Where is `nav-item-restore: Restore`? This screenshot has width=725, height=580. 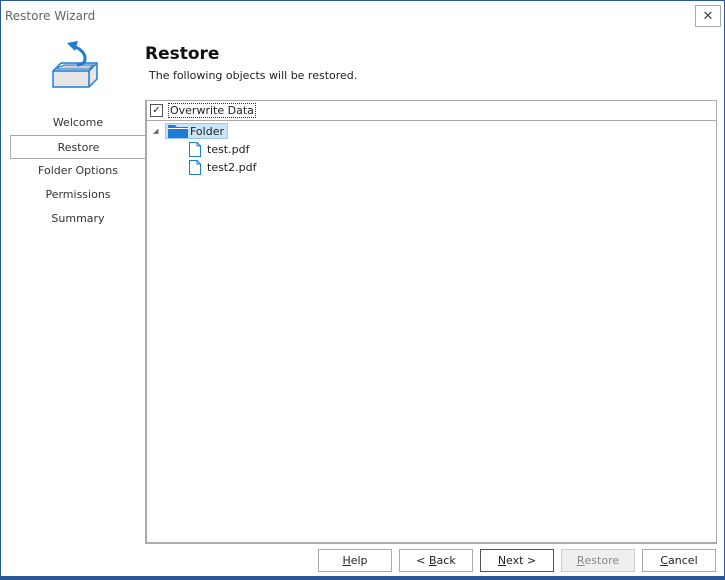 nav-item-restore: Restore is located at coordinates (78, 147).